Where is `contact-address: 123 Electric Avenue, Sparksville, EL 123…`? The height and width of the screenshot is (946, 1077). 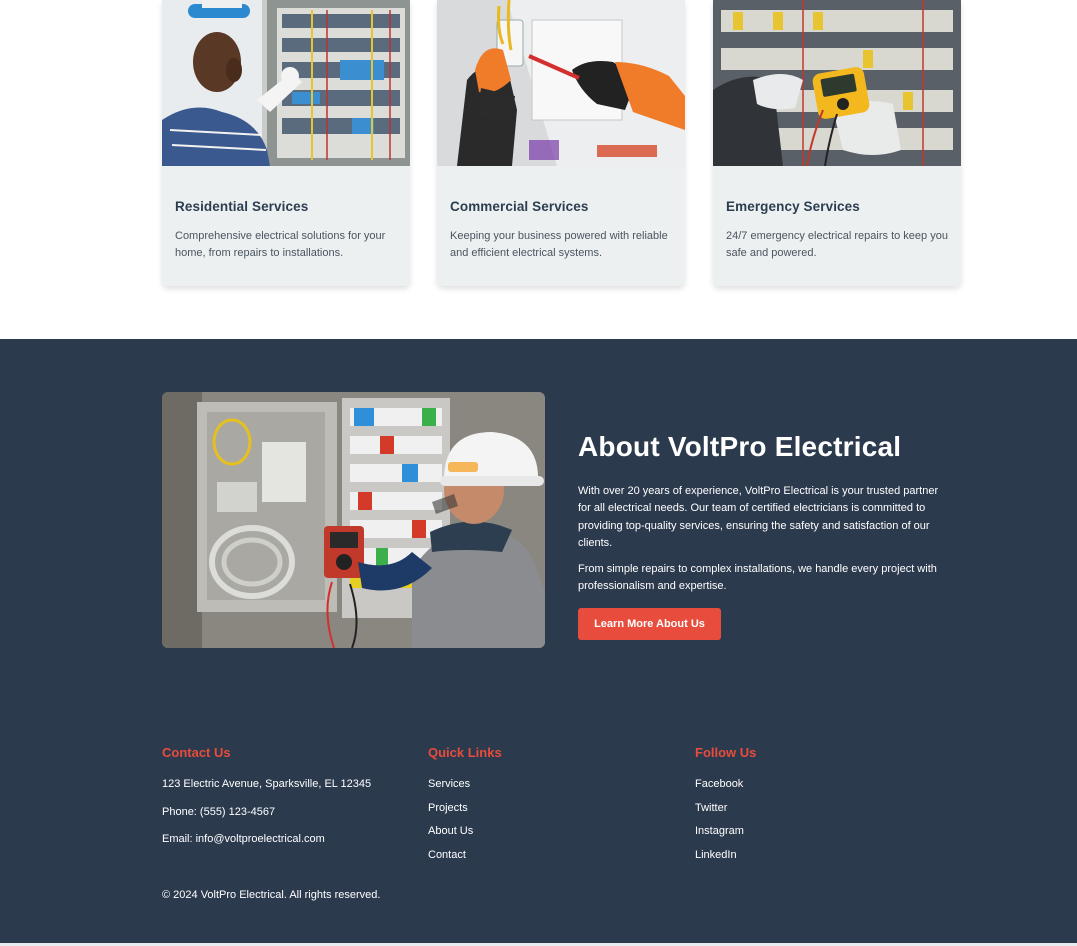
contact-address: 123 Electric Avenue, Sparksville, EL 123… is located at coordinates (267, 784).